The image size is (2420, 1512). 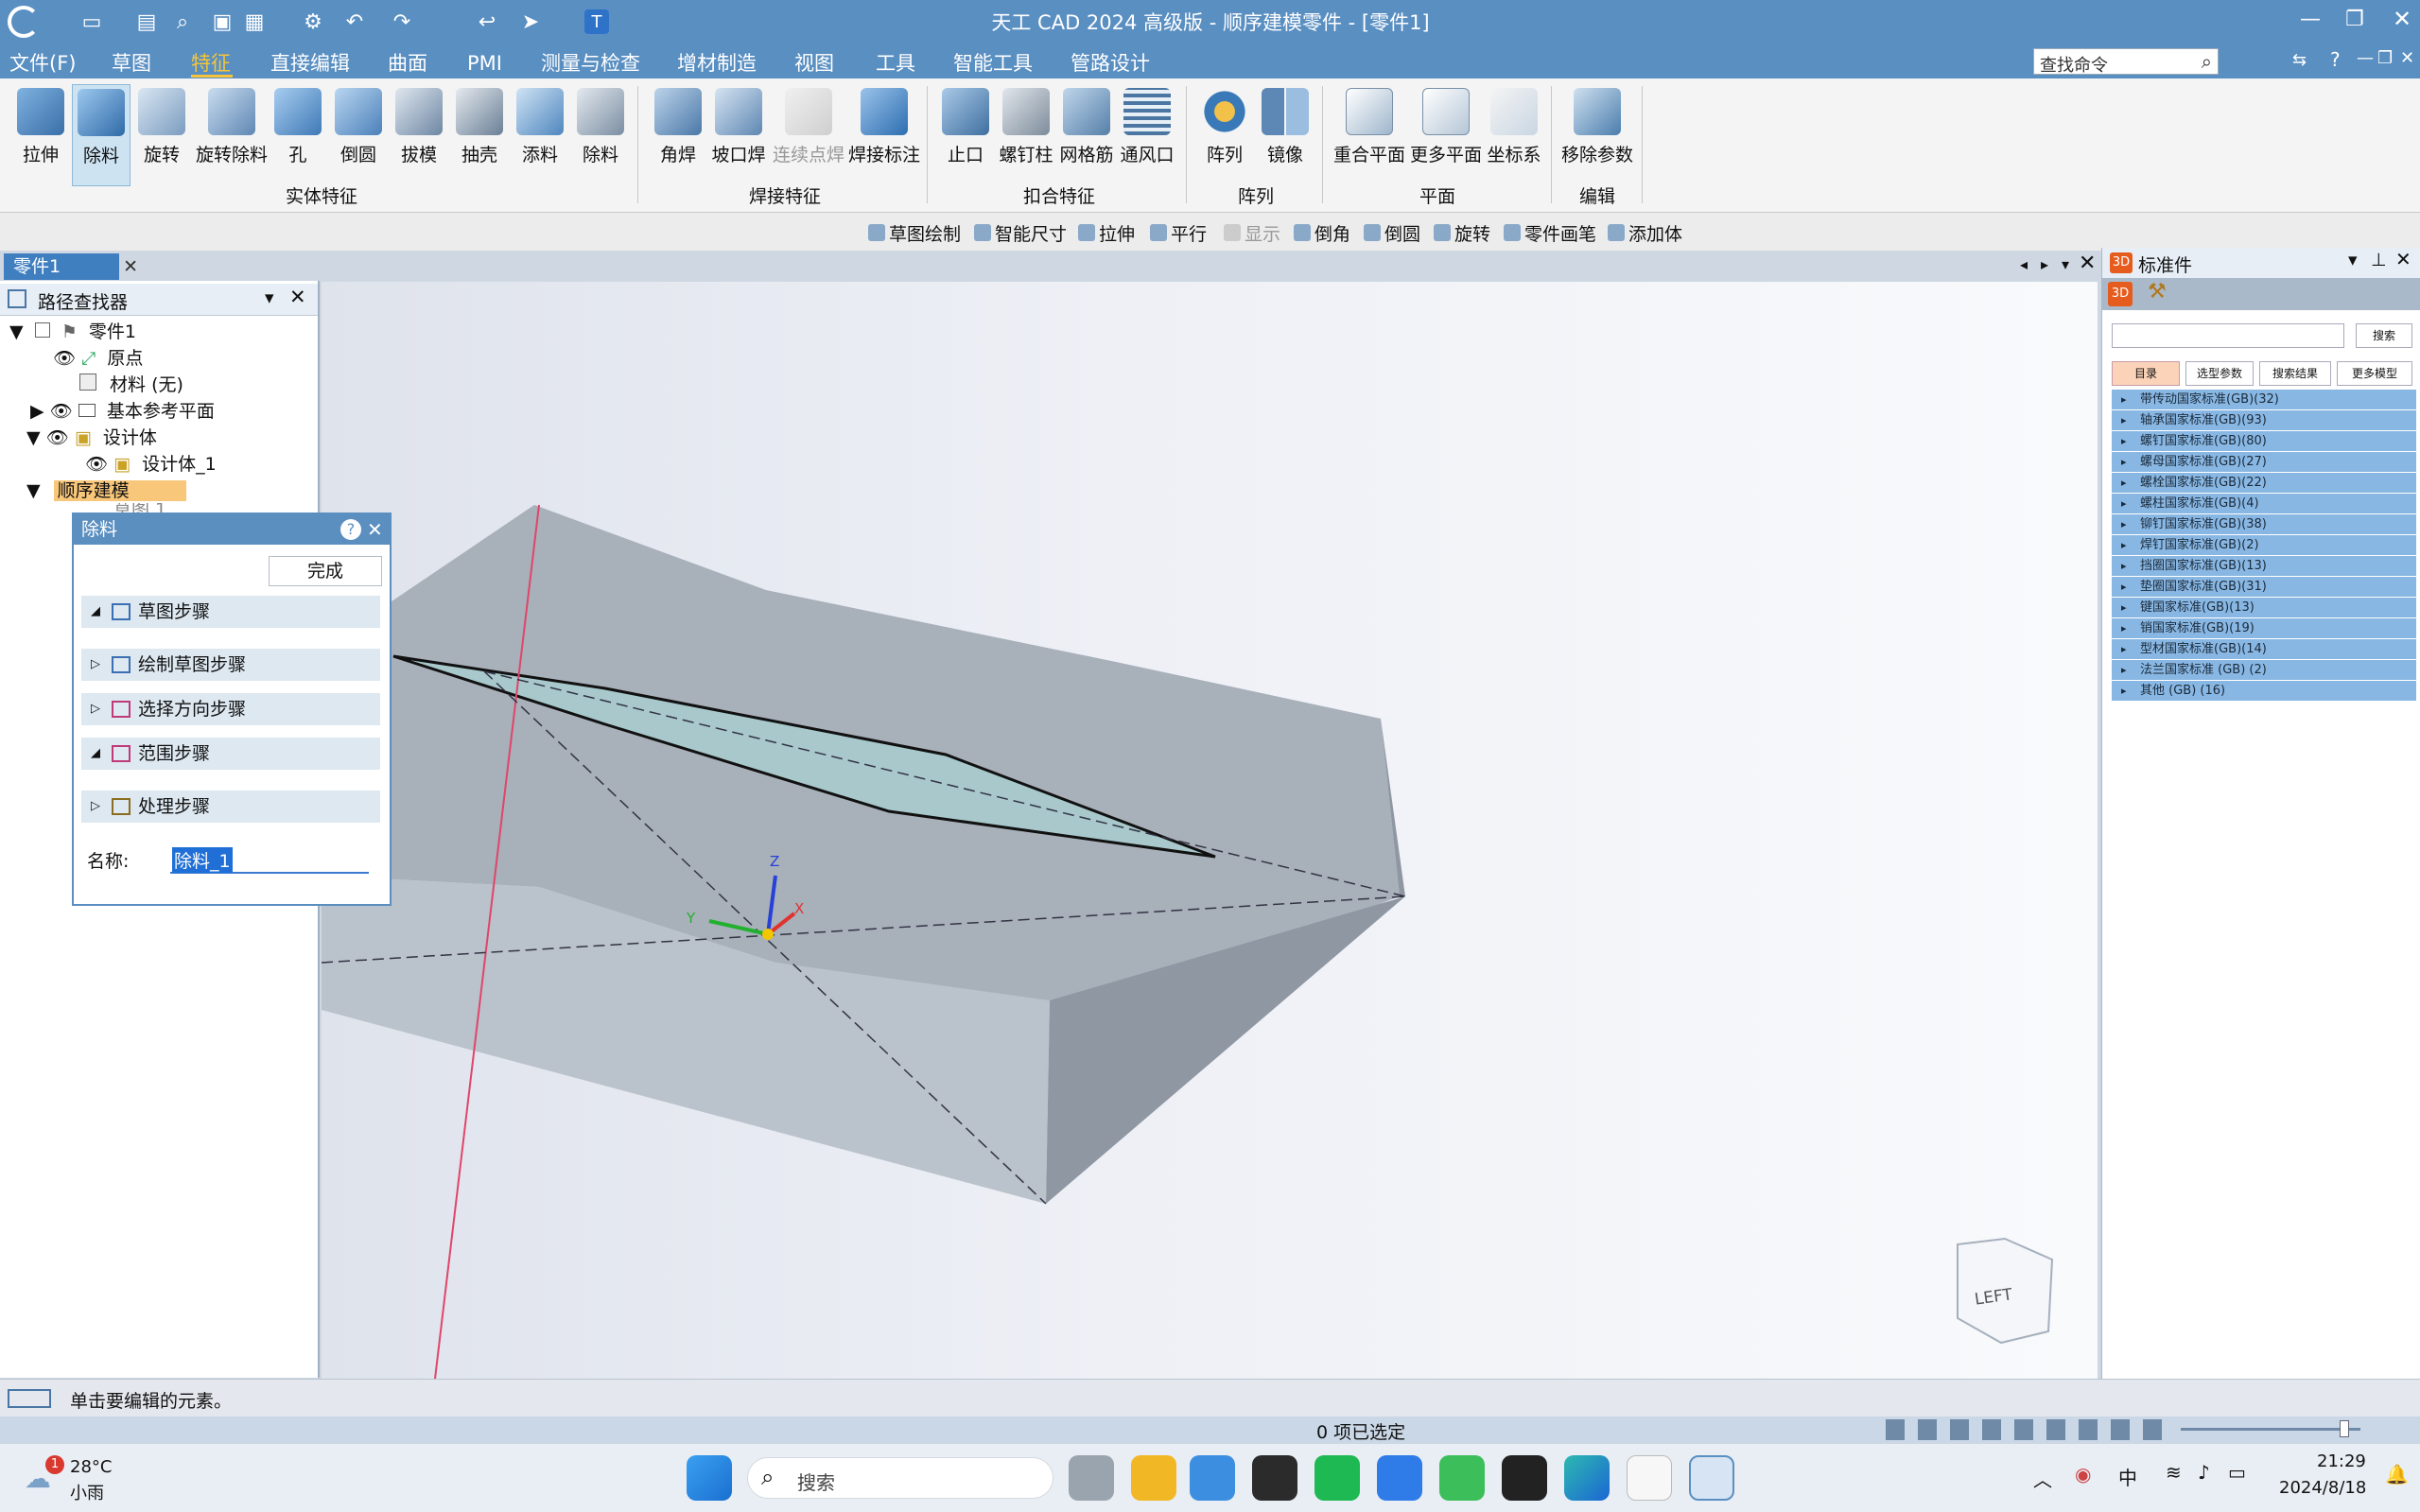 What do you see at coordinates (2264, 566) in the screenshot?
I see `category-item: 挡圈国家标准(GB)(13)` at bounding box center [2264, 566].